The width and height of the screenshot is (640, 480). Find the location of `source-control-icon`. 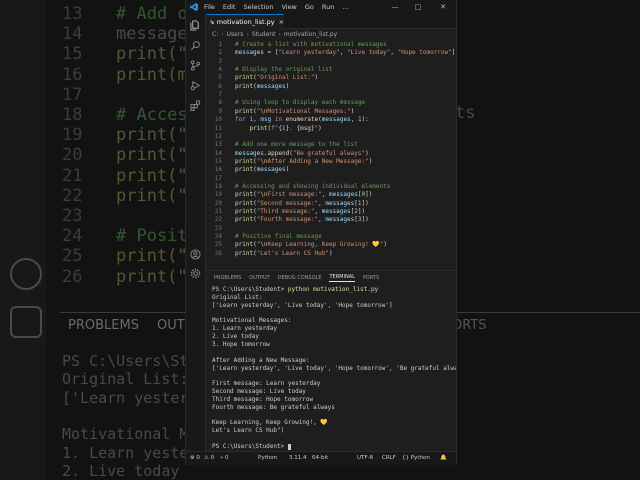

source-control-icon is located at coordinates (195, 65).